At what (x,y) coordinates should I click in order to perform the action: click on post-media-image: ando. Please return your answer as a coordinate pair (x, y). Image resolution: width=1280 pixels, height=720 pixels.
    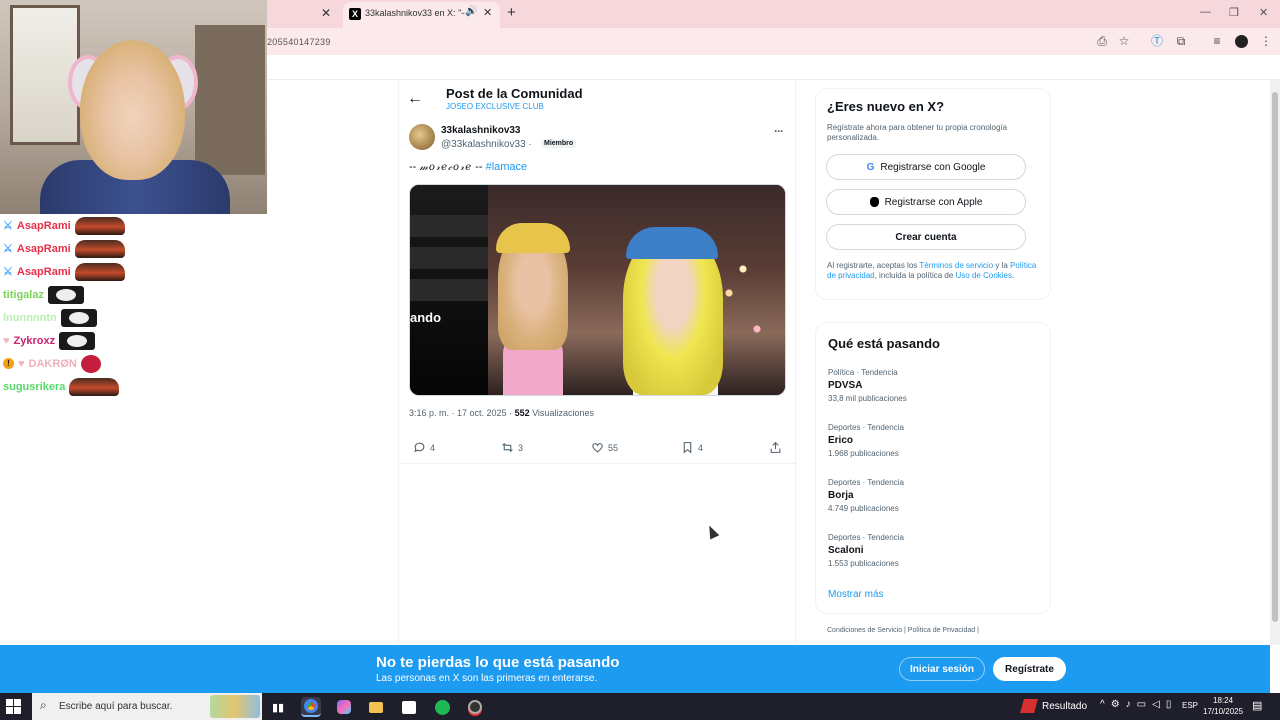
    Looking at the image, I should click on (597, 290).